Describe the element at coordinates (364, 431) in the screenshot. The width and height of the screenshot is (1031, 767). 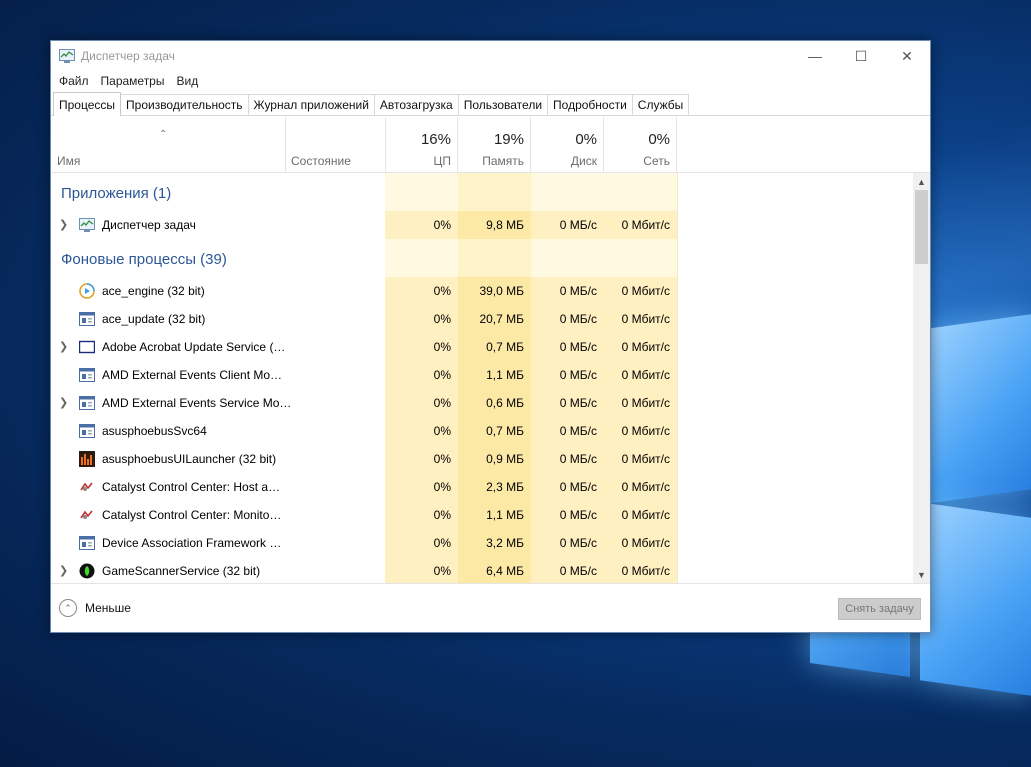
I see `process-row: asusphoebusSvc64 0% 0,7 МБ 0 МБ/с 0 Мбит/с` at that location.